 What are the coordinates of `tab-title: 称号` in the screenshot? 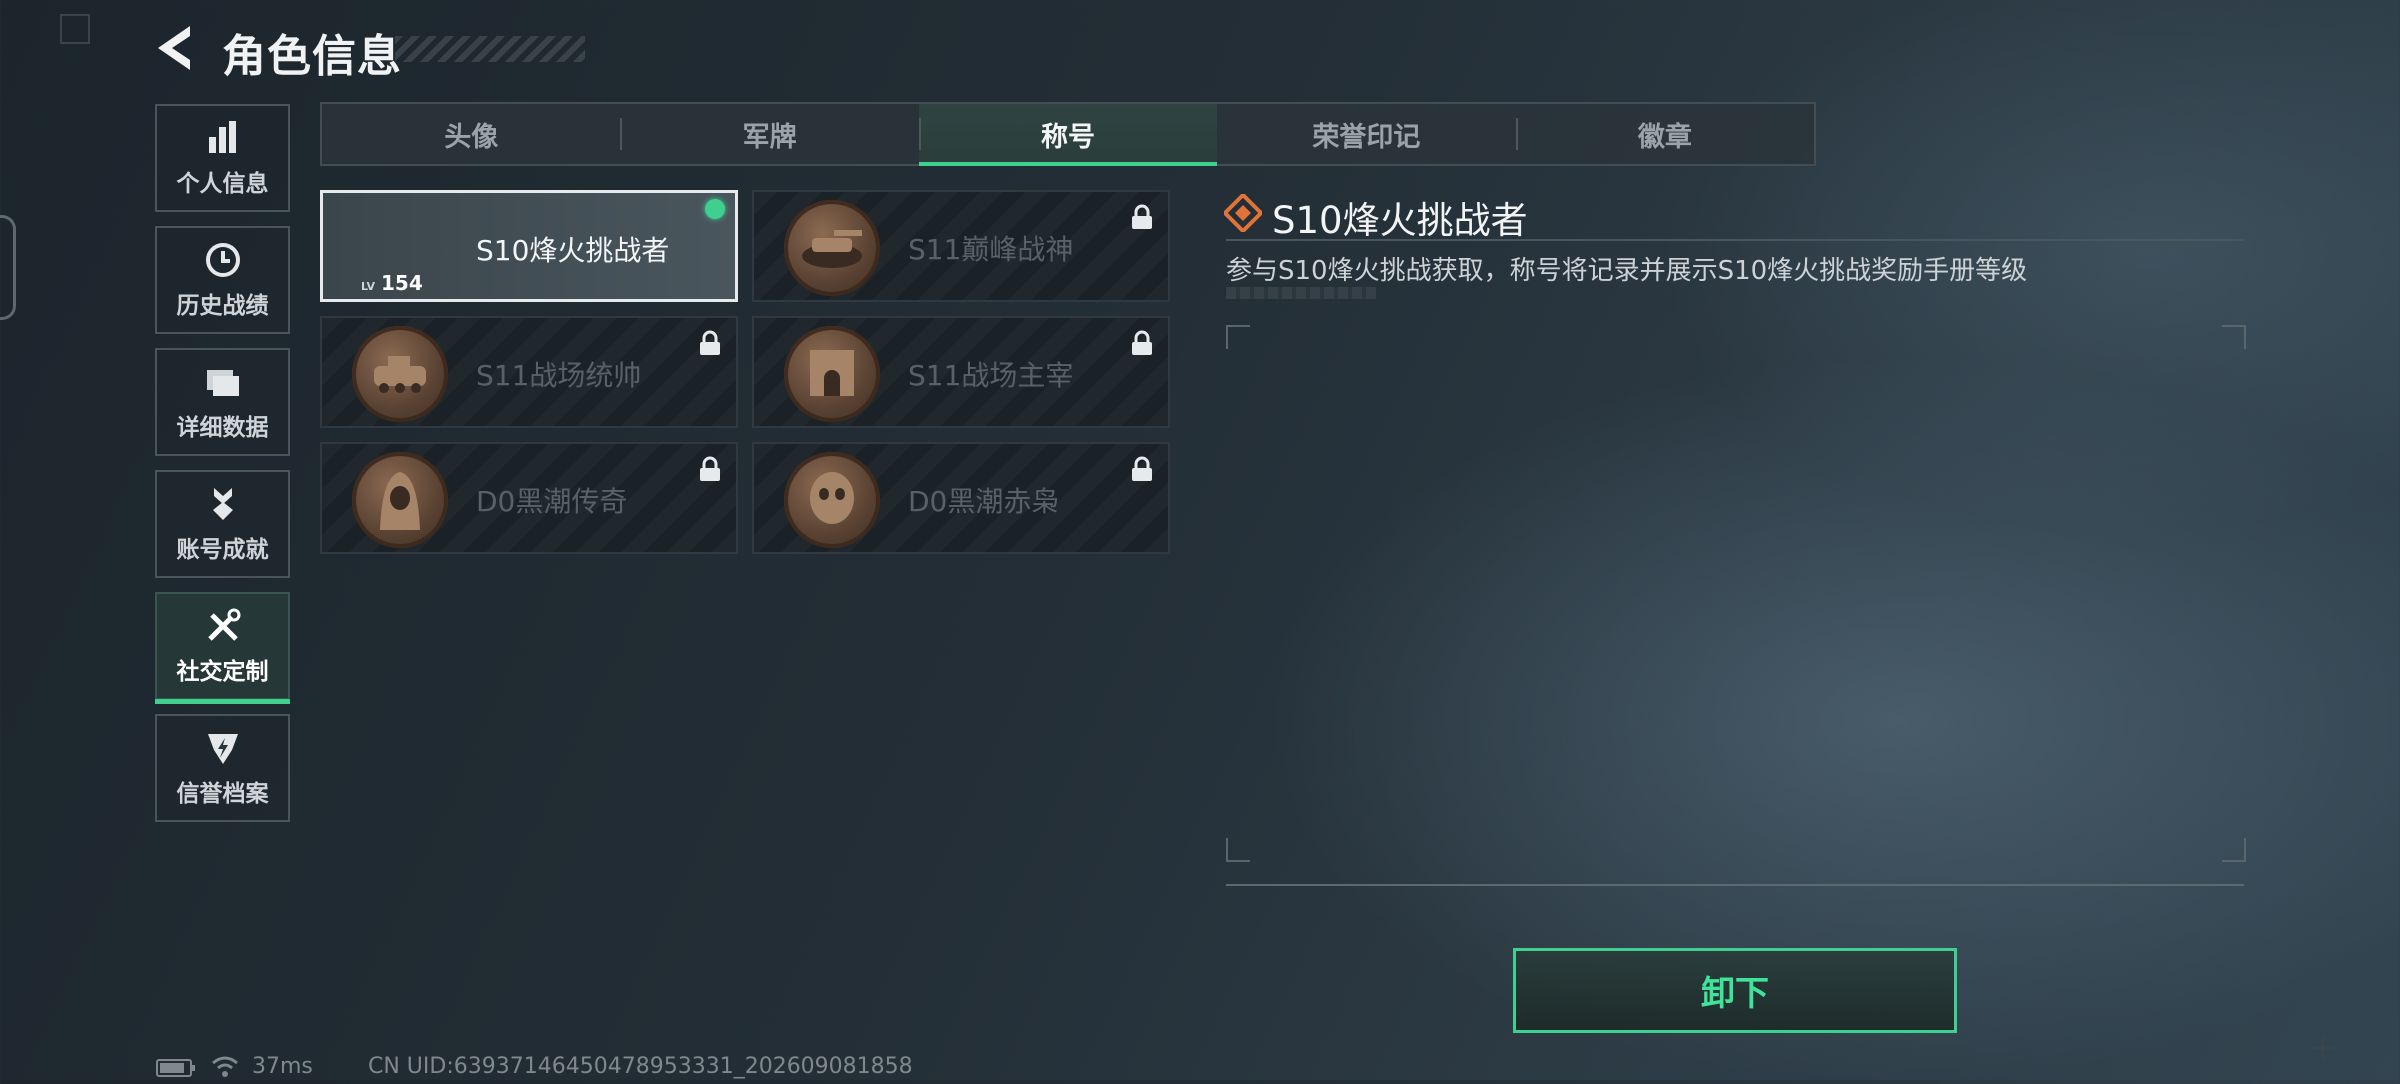 It's located at (1068, 135).